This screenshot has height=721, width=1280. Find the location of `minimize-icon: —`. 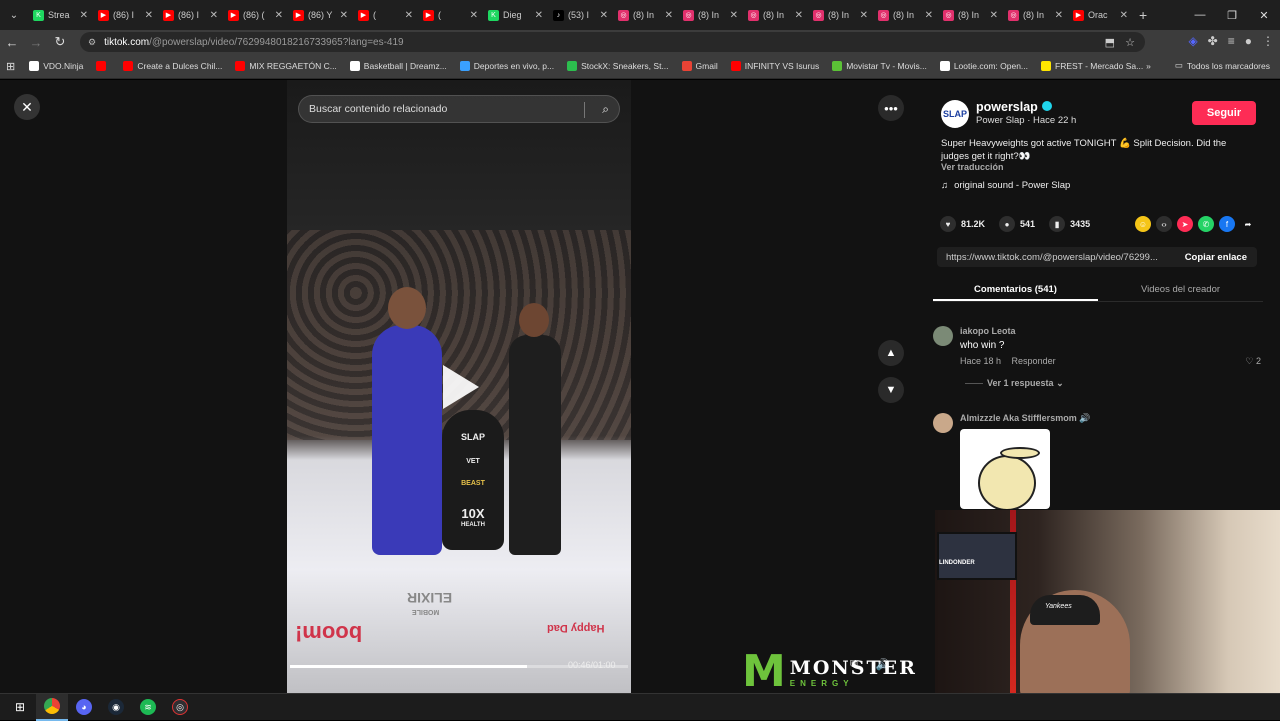

minimize-icon: — is located at coordinates (1200, 15).